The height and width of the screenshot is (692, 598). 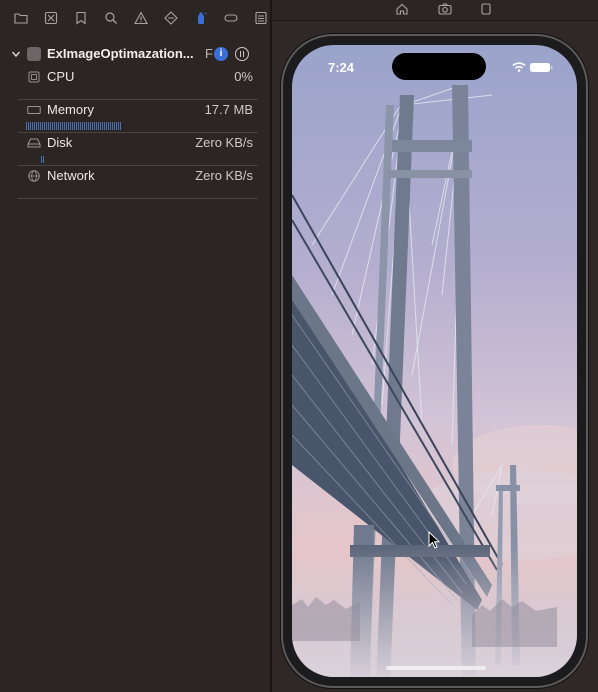 I want to click on app-name-suffix: F, so click(x=209, y=53).